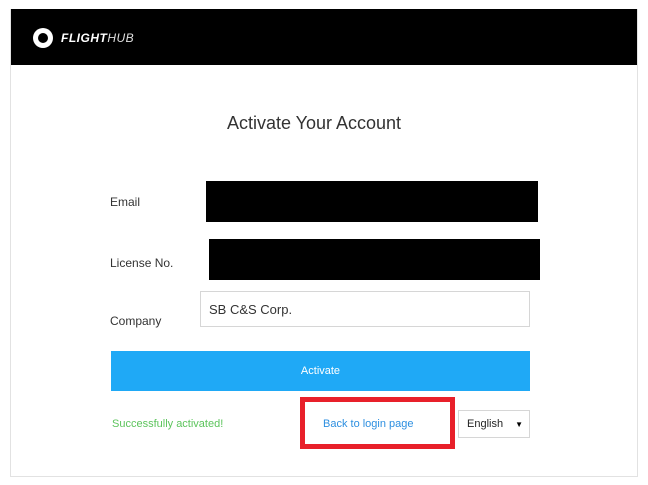  Describe the element at coordinates (365, 309) in the screenshot. I see `company-input` at that location.